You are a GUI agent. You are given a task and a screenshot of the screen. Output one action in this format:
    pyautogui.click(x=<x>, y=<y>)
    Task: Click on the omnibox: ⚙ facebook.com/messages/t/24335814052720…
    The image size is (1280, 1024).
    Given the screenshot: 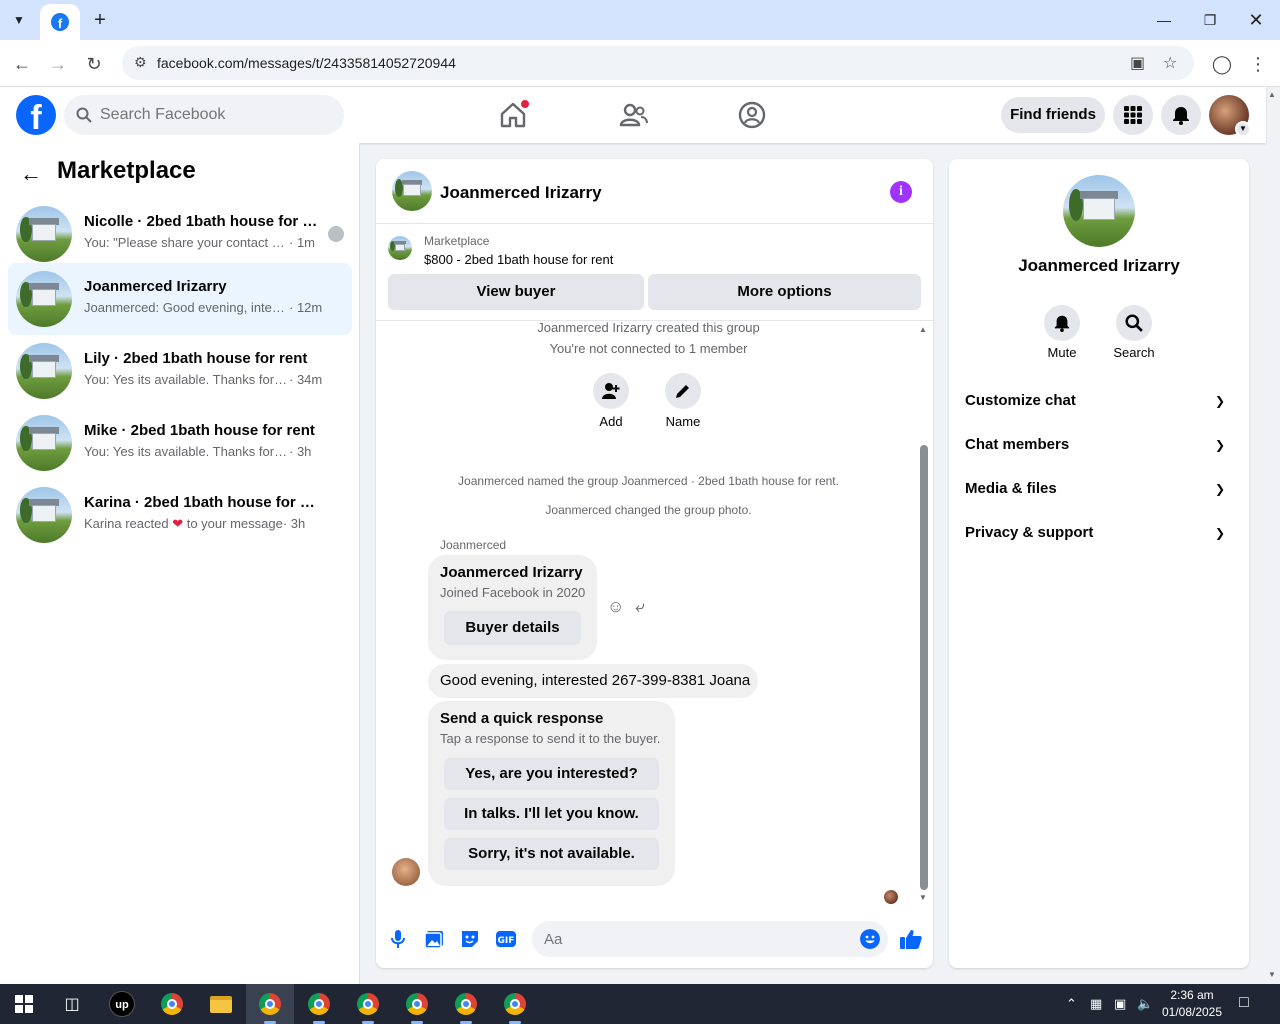 What is the action you would take?
    pyautogui.click(x=658, y=63)
    